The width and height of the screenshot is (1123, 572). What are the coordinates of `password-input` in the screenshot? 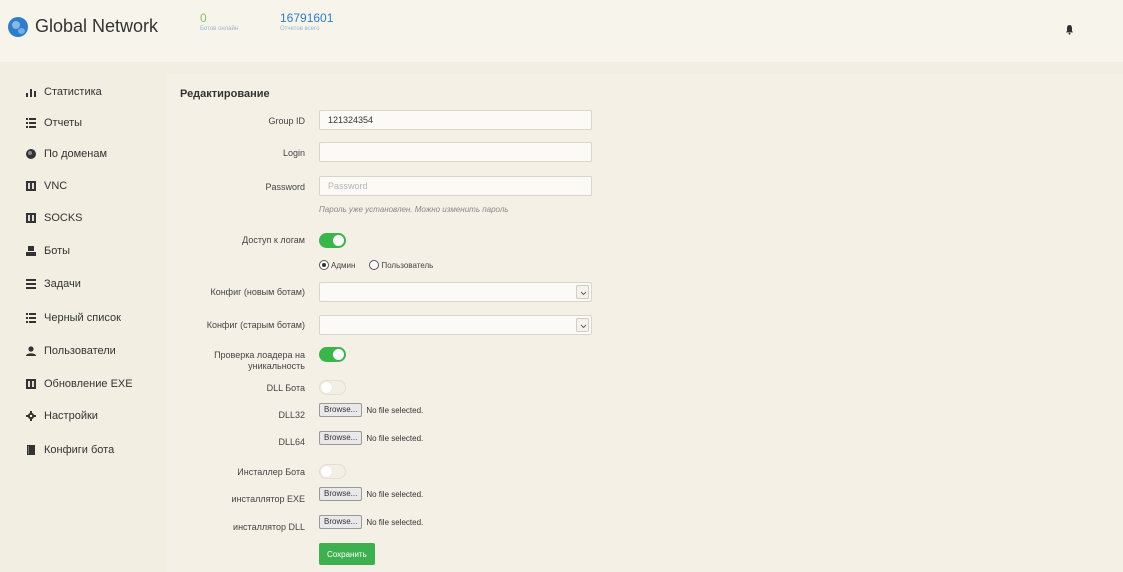 It's located at (455, 186).